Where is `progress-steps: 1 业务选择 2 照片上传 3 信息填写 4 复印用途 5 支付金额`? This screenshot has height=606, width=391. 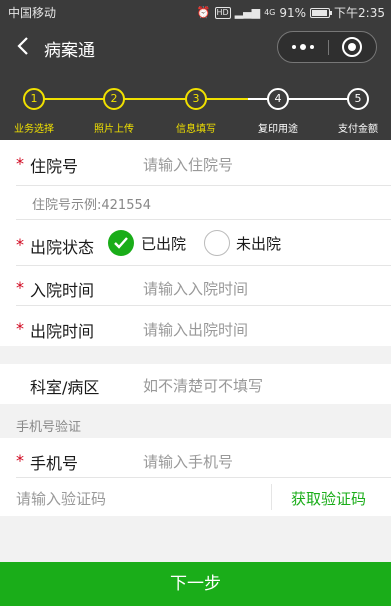 progress-steps: 1 业务选择 2 照片上传 3 信息填写 4 复印用途 5 支付金额 is located at coordinates (195, 106).